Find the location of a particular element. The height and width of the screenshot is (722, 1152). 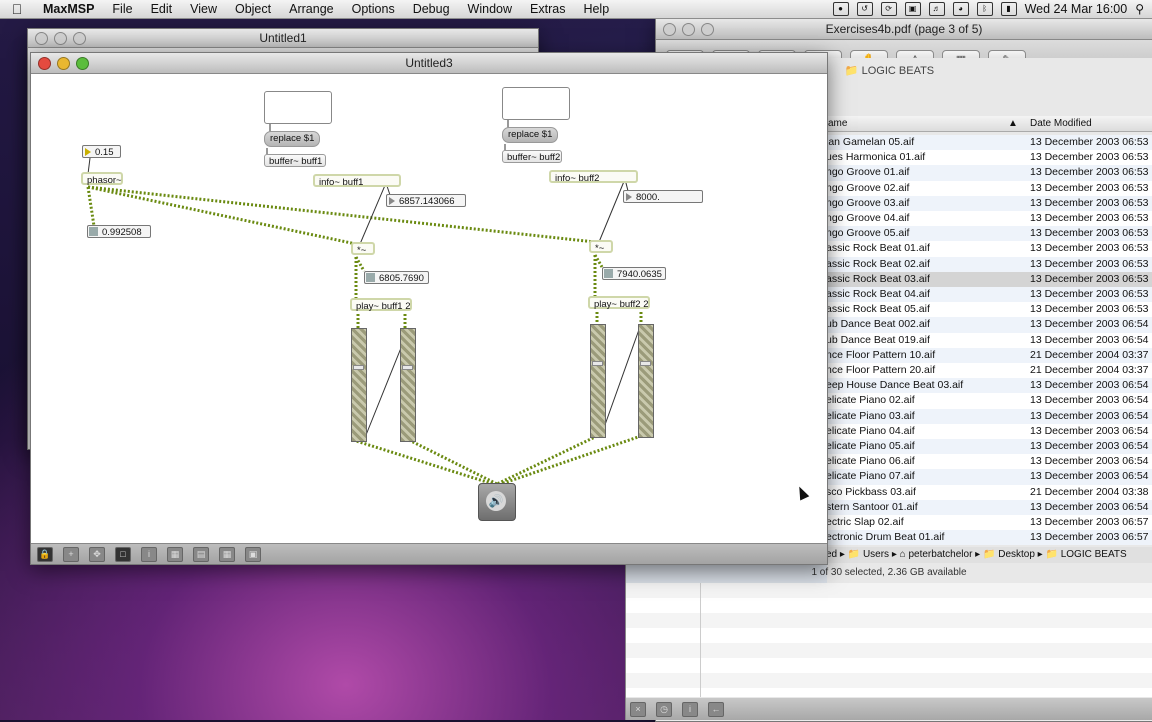

file-row: ngo Groove 02.aif 13 December 2003 06:53 is located at coordinates (989, 188).